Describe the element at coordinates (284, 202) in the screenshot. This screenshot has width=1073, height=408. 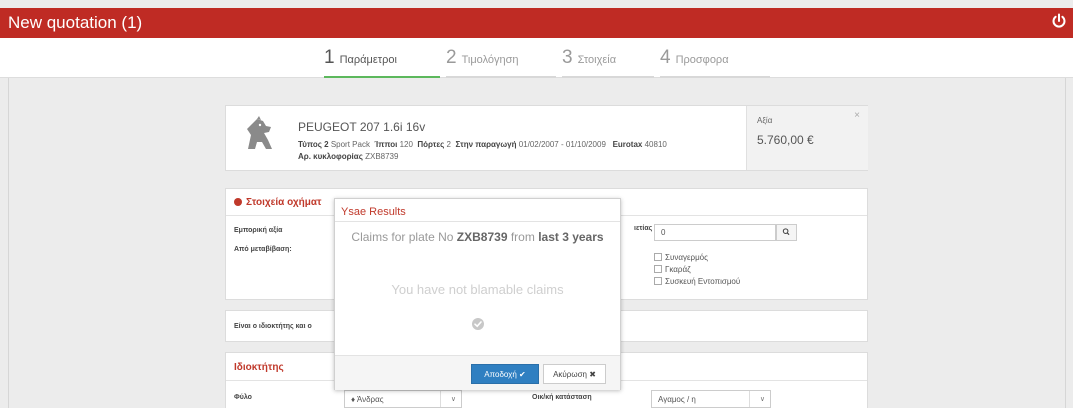
I see `section-title-text: Στοιχεία οχήματ` at that location.